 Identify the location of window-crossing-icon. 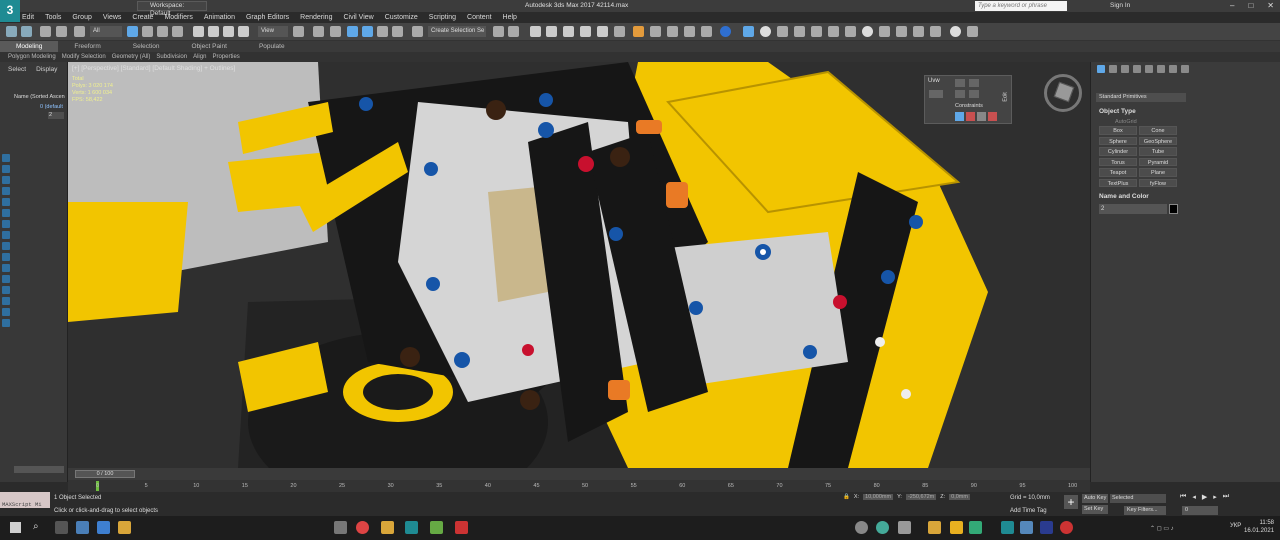
(177, 31).